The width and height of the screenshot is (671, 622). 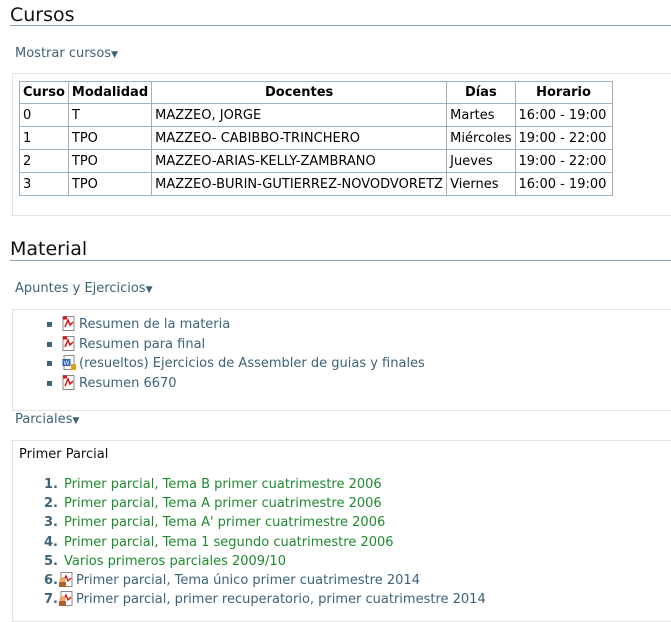 What do you see at coordinates (175, 561) in the screenshot?
I see `parcial-link: Varios primeros parciales 2009/10` at bounding box center [175, 561].